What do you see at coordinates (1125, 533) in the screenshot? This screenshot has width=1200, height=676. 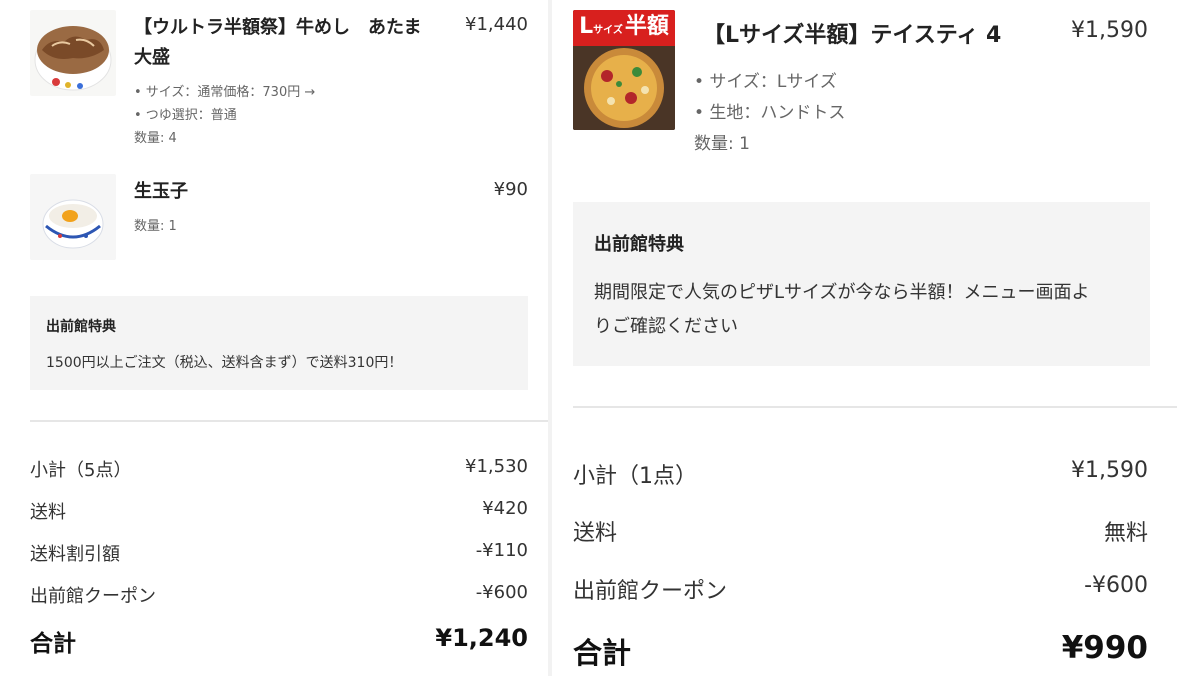 I see `delivery-fee-value: 無料` at bounding box center [1125, 533].